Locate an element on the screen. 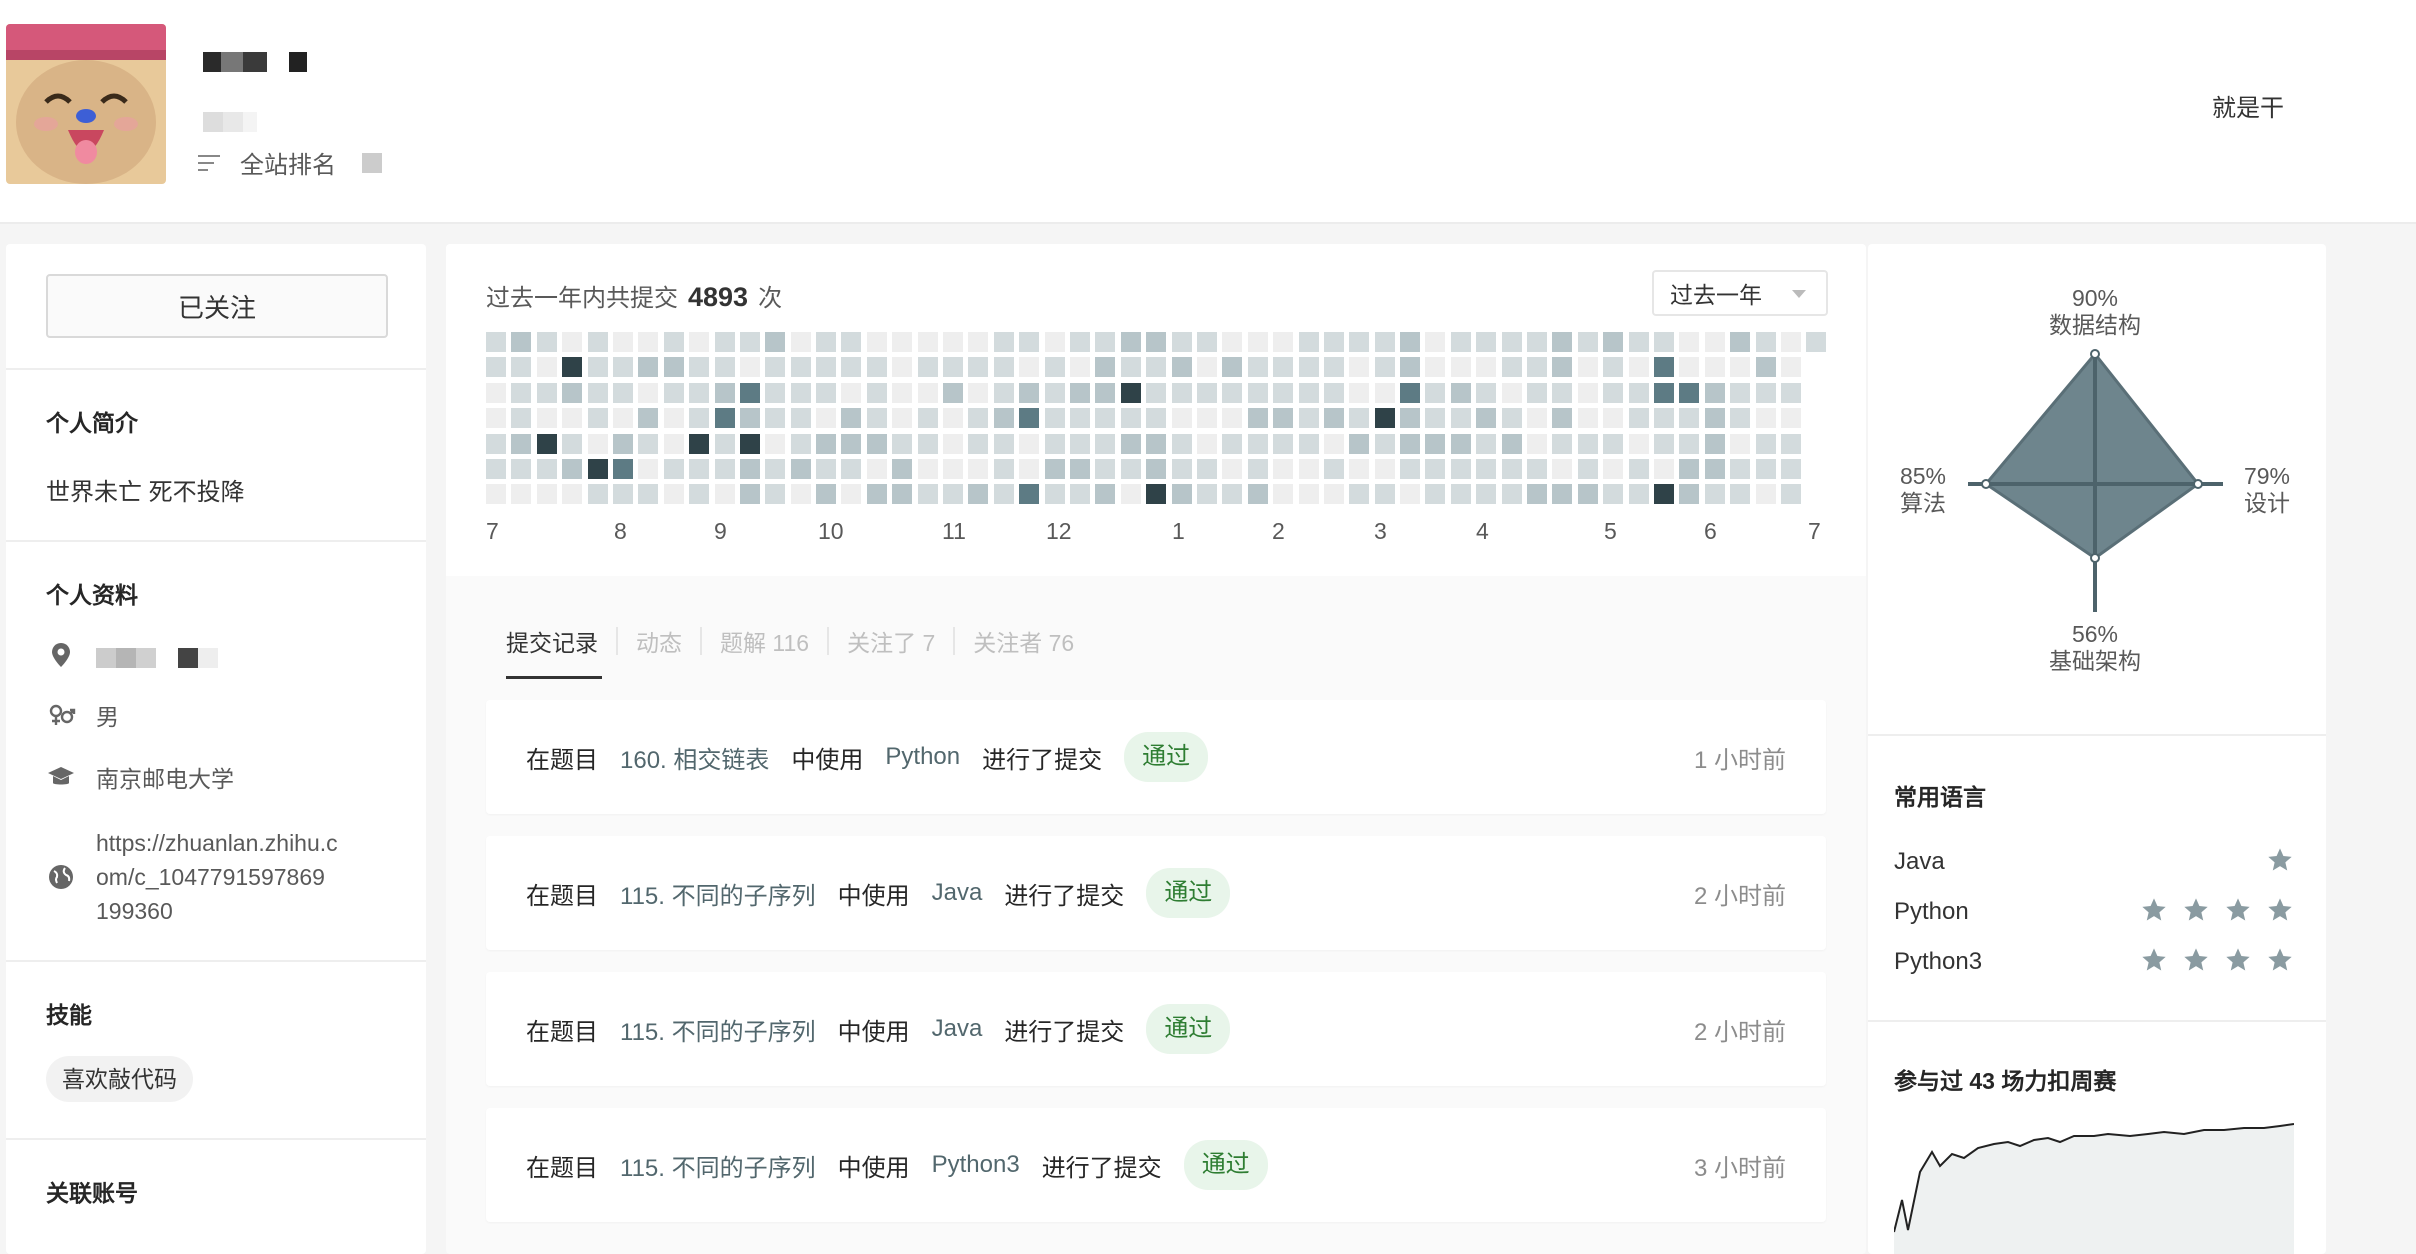  submission-row: 在题目 115. 不同的子序列 中使用 Java 进行了提交 通过 2 小时前 is located at coordinates (1156, 1029).